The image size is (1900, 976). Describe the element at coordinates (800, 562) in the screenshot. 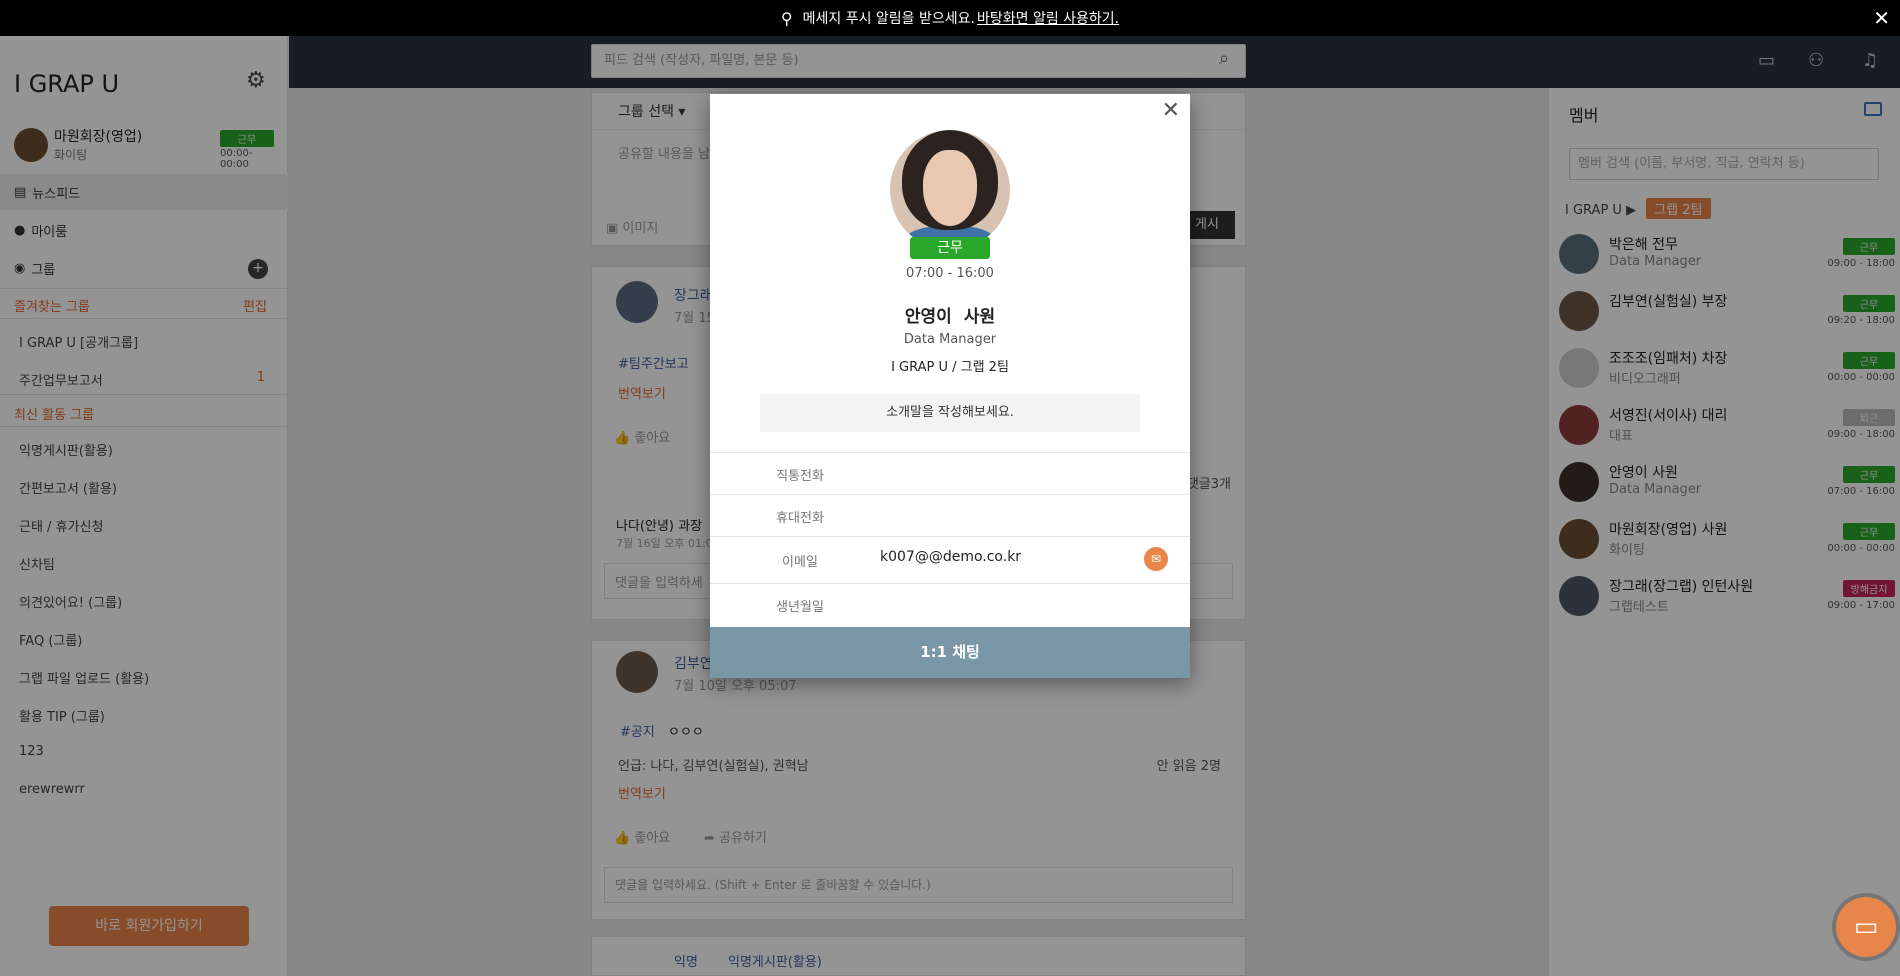

I see `field-label: 이메일` at that location.